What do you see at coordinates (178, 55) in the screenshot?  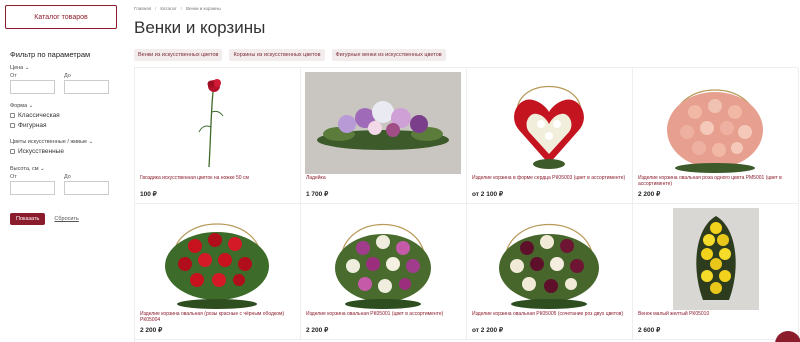 I see `chip-artificial-wreaths: Венки из искусственных цветов` at bounding box center [178, 55].